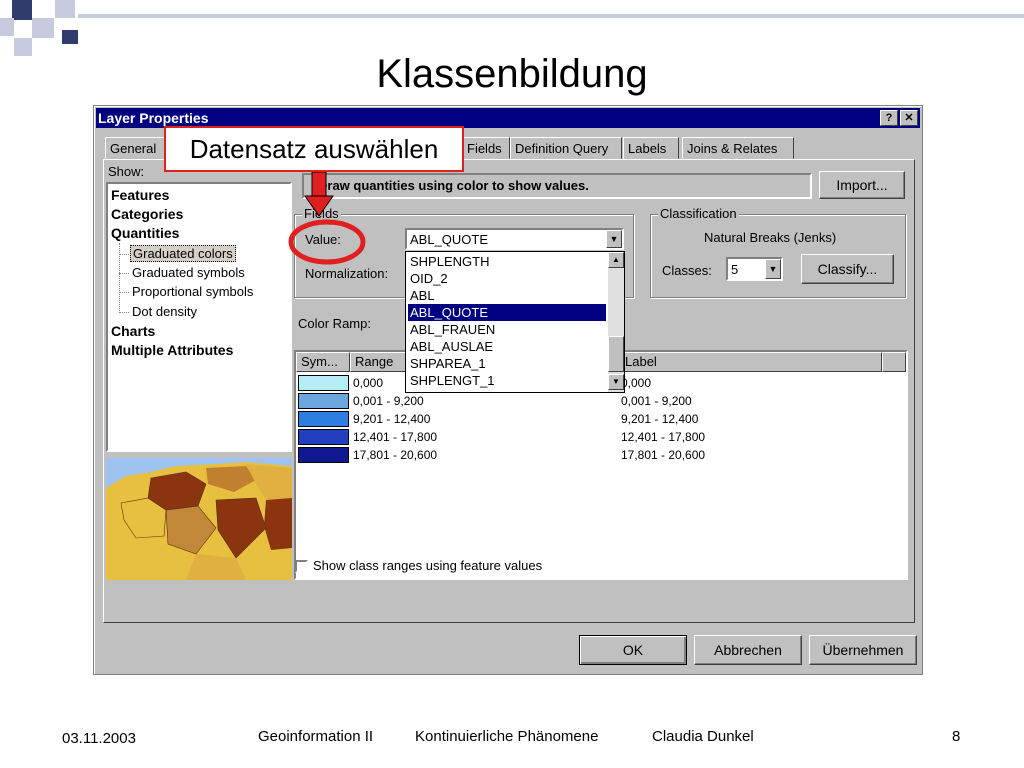 The image size is (1024, 768). I want to click on dialog-title: Layer Properties, so click(153, 118).